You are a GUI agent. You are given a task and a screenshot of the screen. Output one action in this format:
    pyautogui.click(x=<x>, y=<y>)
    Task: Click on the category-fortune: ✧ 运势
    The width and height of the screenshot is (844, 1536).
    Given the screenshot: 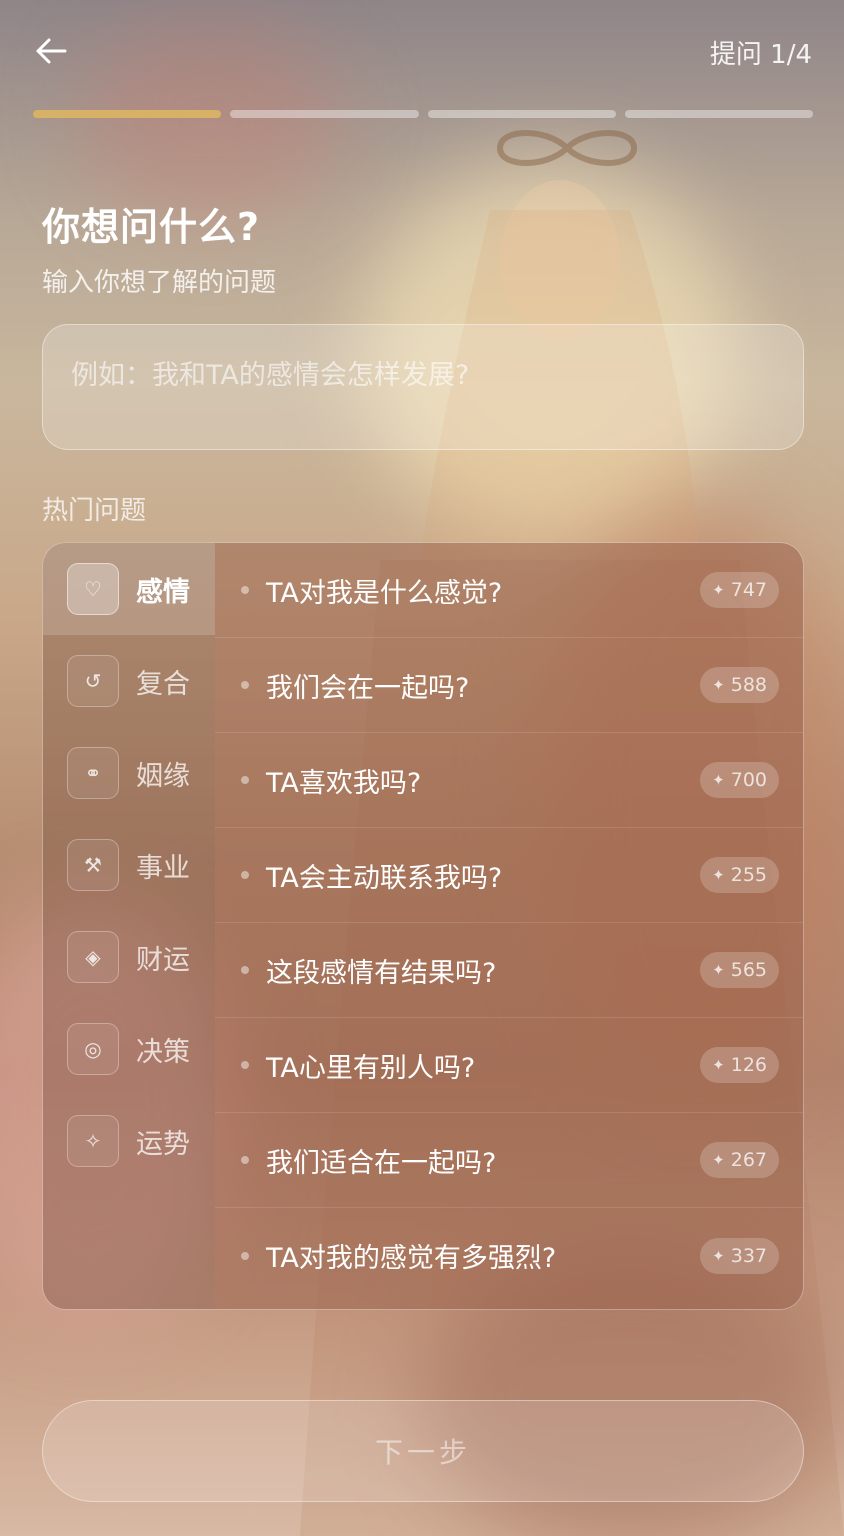 What is the action you would take?
    pyautogui.click(x=129, y=1141)
    